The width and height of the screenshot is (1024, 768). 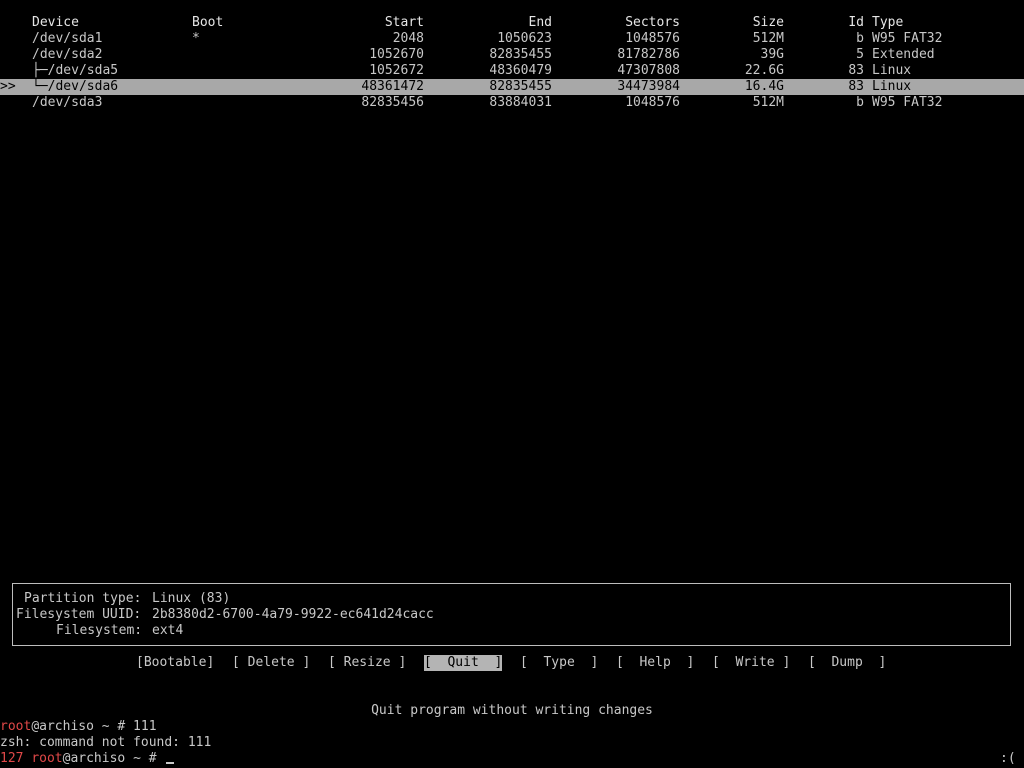 What do you see at coordinates (772, 54) in the screenshot?
I see `row-size: 39G` at bounding box center [772, 54].